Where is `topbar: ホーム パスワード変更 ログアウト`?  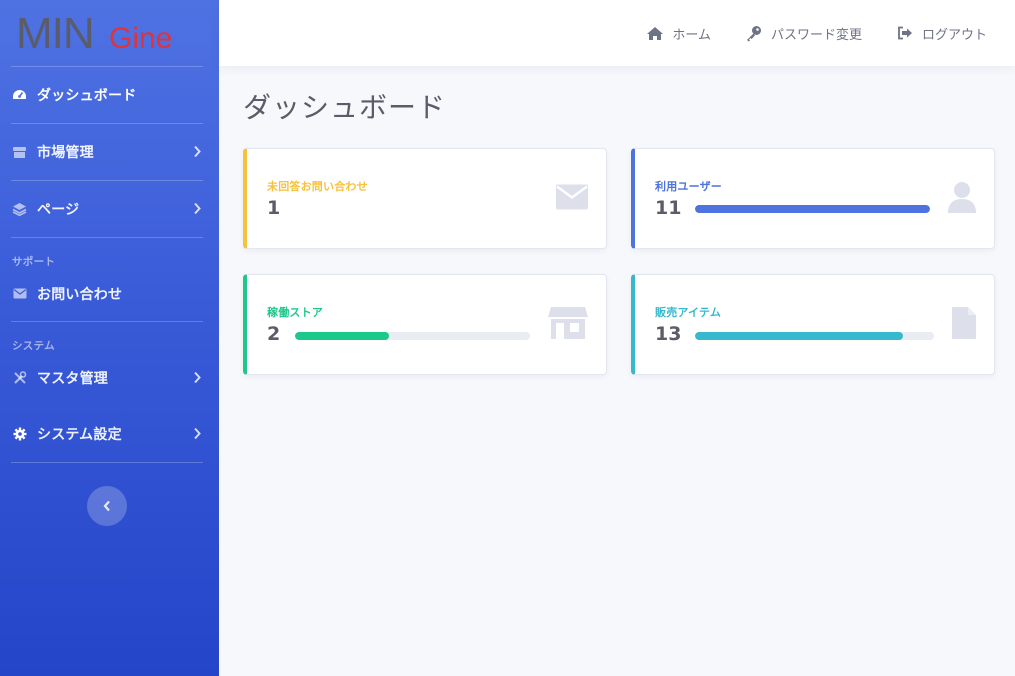 topbar: ホーム パスワード変更 ログアウト is located at coordinates (617, 33).